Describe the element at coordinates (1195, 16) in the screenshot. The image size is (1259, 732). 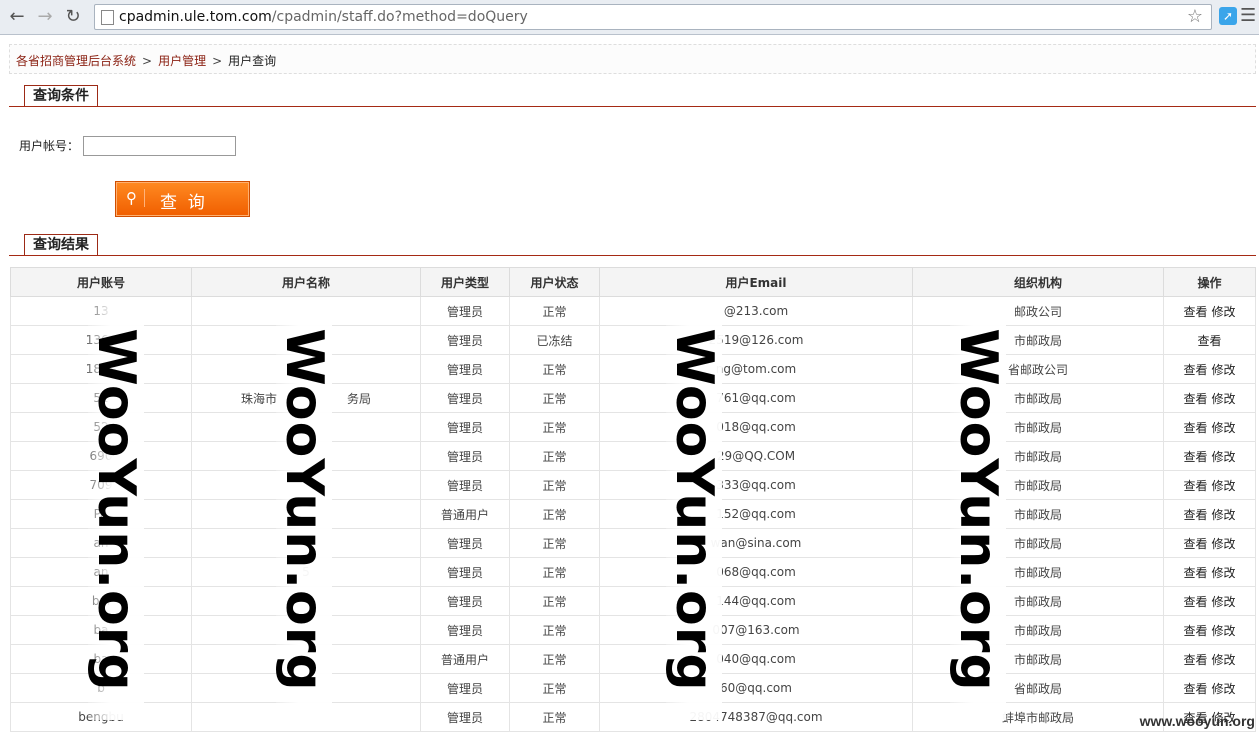
I see `star-icon: ☆` at that location.